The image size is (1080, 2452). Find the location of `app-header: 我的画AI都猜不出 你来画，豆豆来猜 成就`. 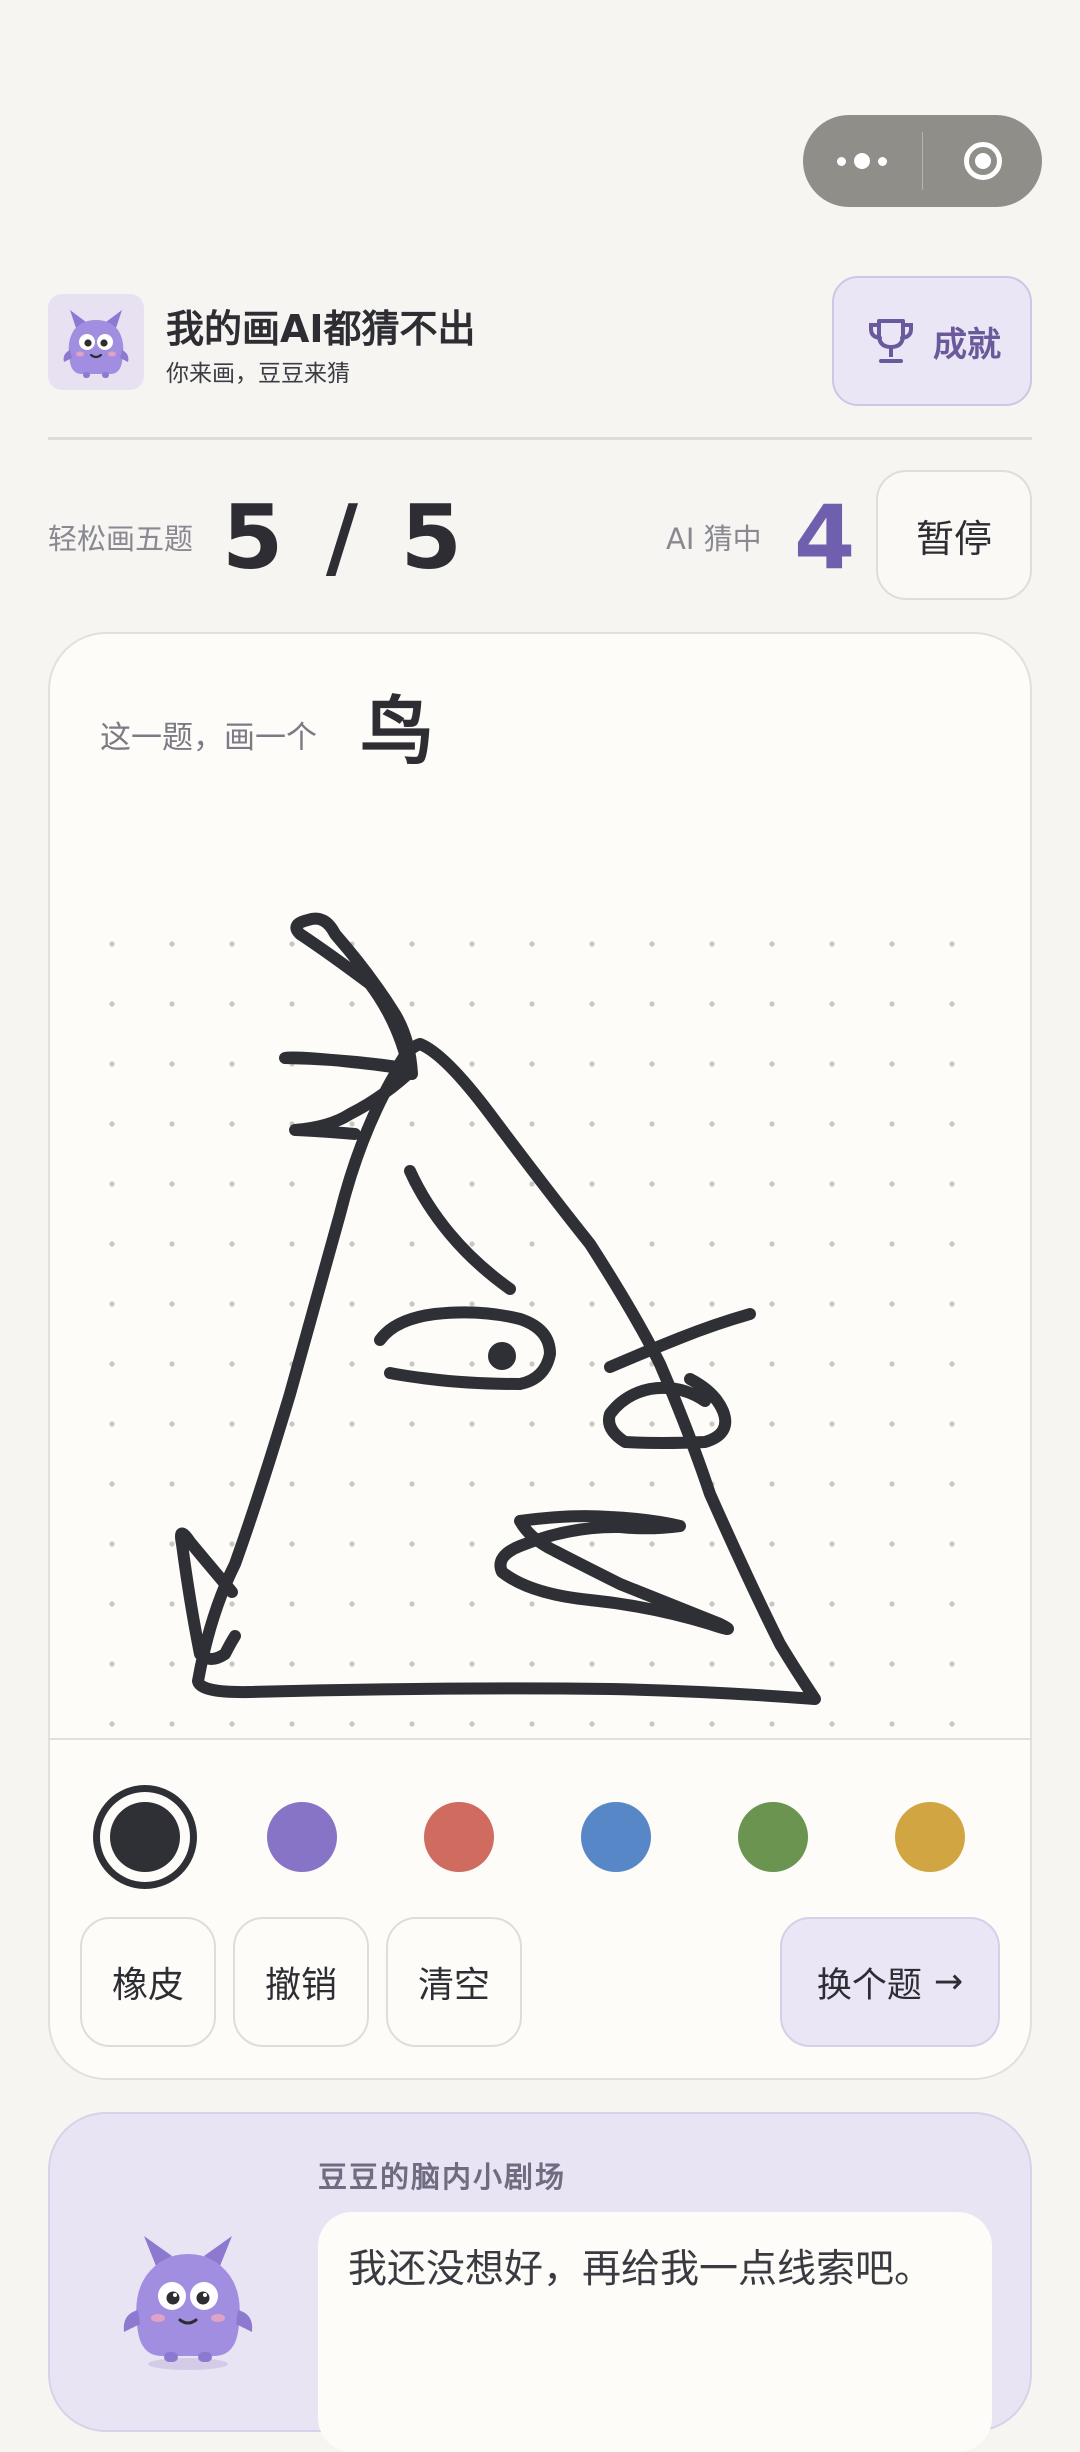

app-header: 我的画AI都猜不出 你来画，豆豆来猜 成就 is located at coordinates (540, 342).